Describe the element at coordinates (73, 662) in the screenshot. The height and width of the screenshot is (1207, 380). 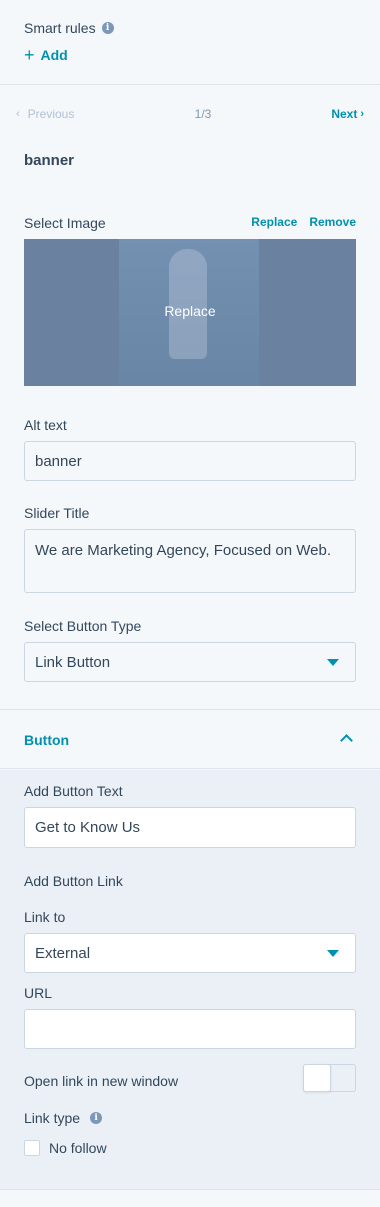
I see `button-type-value: Link Button` at that location.